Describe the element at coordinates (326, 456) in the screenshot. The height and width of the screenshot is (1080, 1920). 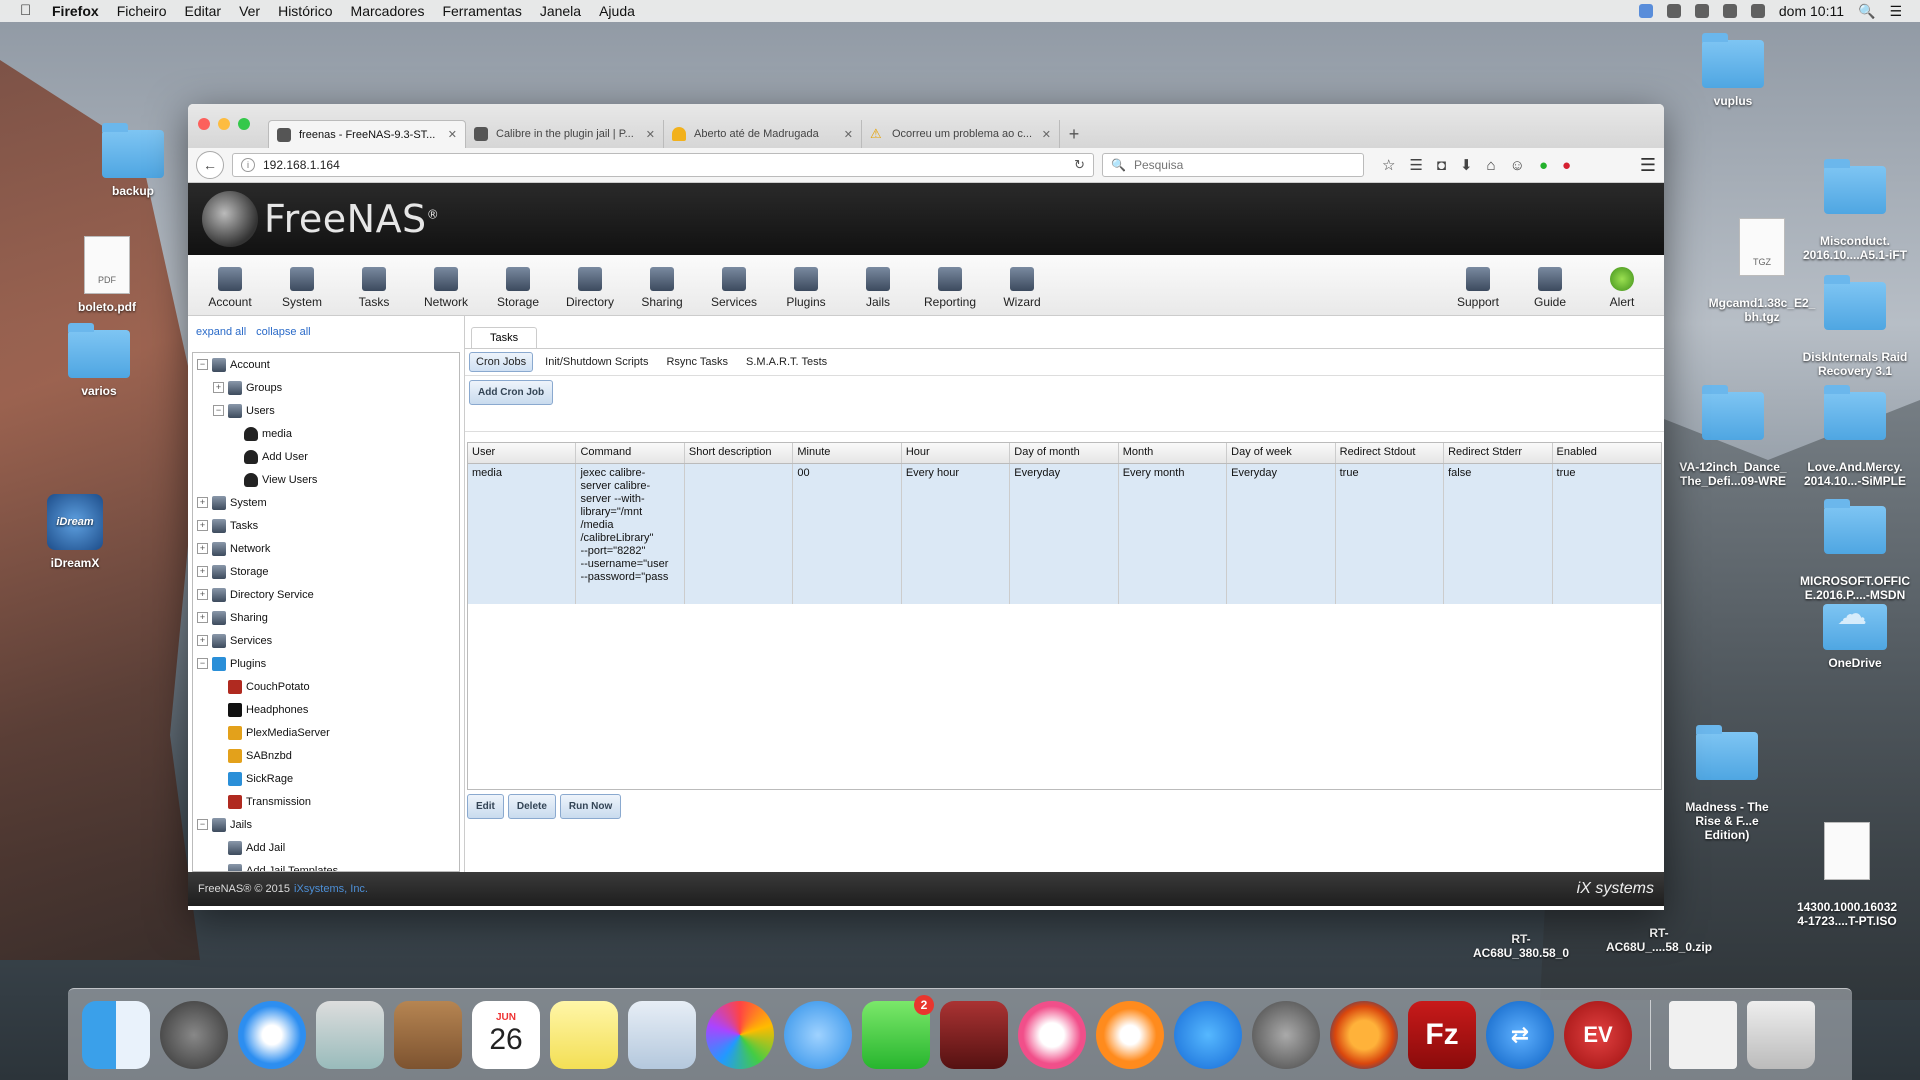
I see `tree-item-add-user: Add User` at that location.